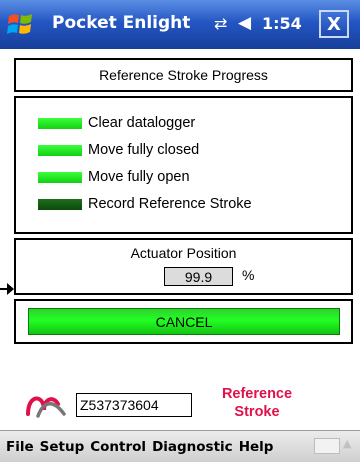  What do you see at coordinates (144, 150) in the screenshot?
I see `step-label: Move fully closed` at bounding box center [144, 150].